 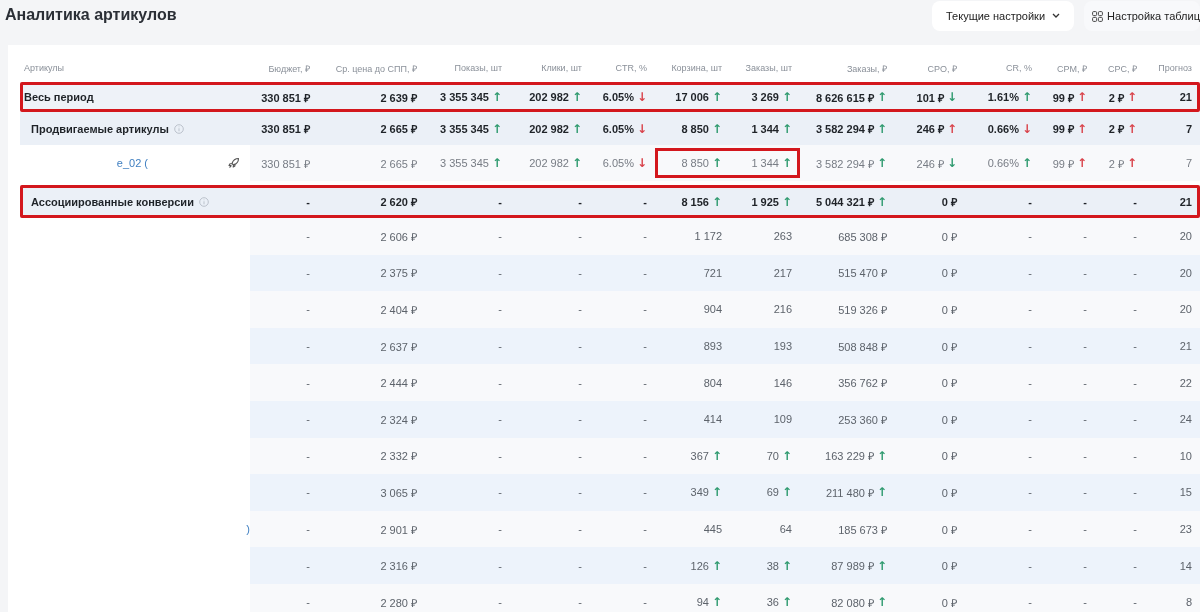 I want to click on column-header: Артикулы, so click(x=44, y=68).